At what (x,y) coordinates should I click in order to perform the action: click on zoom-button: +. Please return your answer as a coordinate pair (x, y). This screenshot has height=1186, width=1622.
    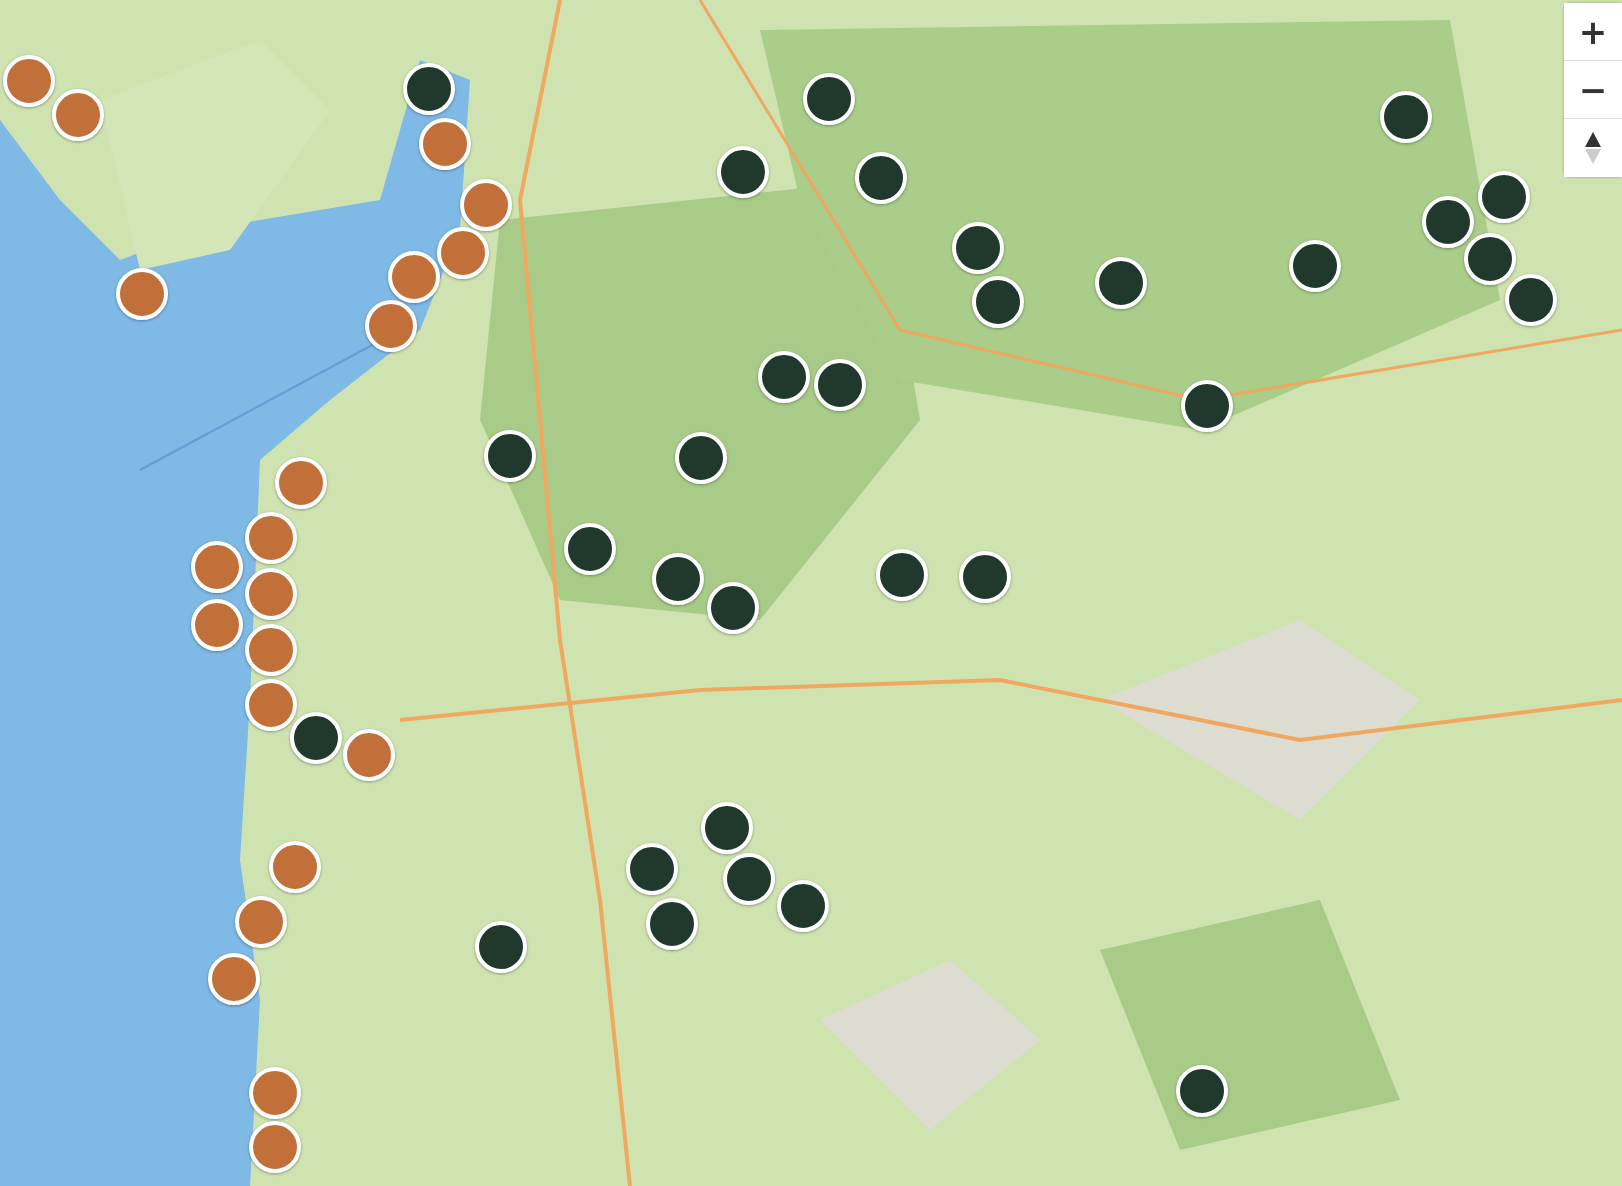
    Looking at the image, I should click on (1593, 32).